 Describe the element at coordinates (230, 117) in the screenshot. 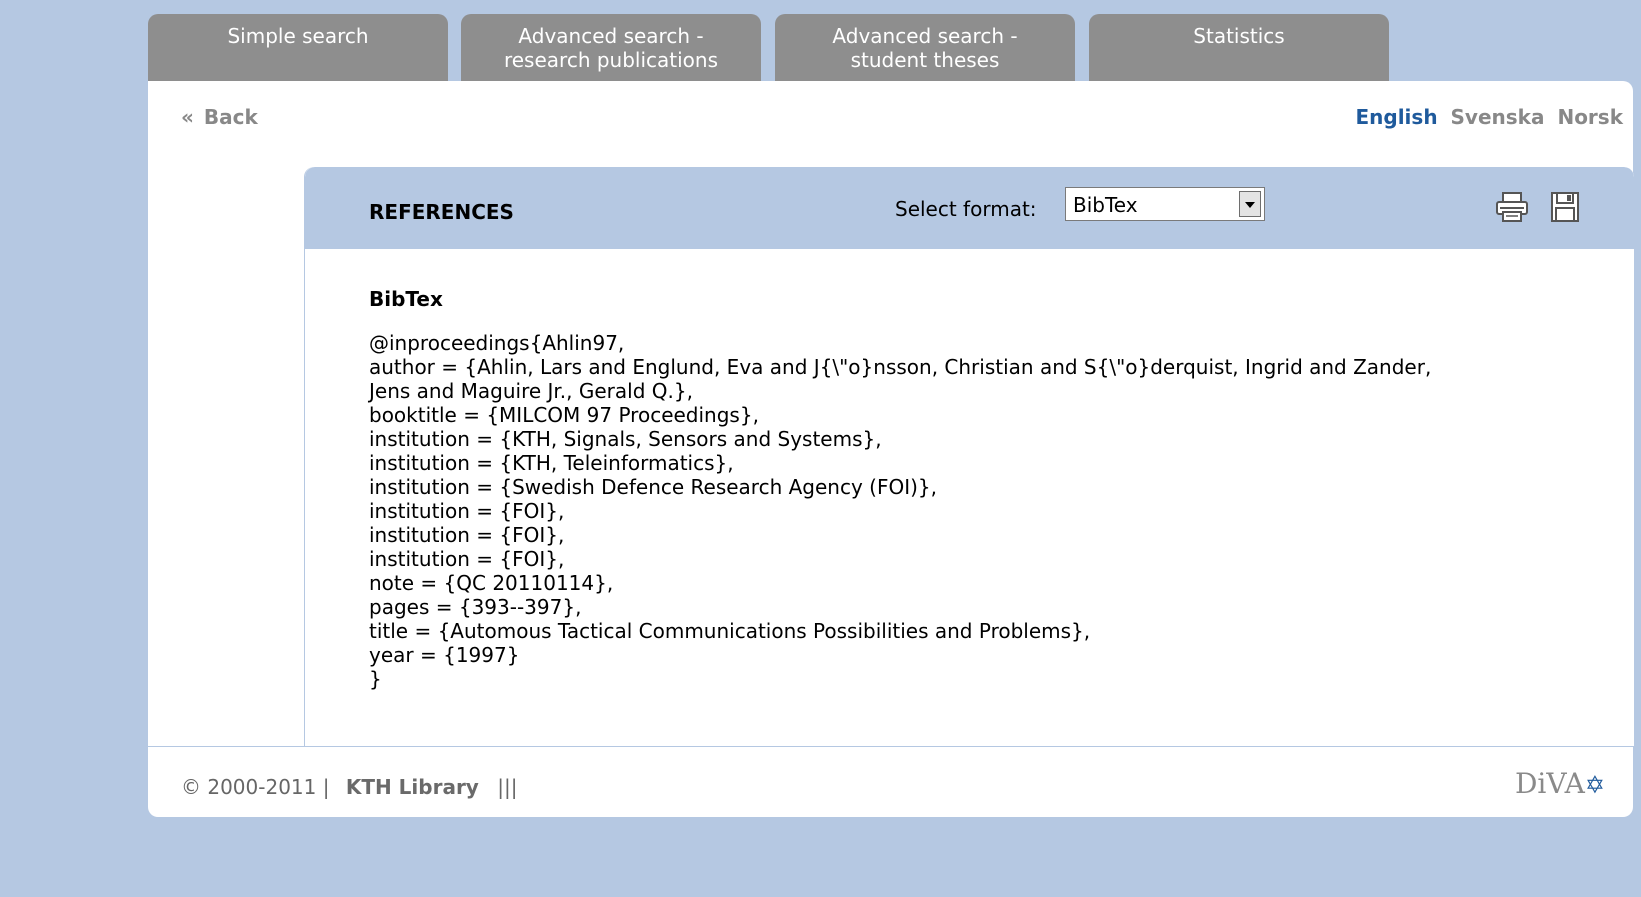

I see `back-label: Back` at that location.